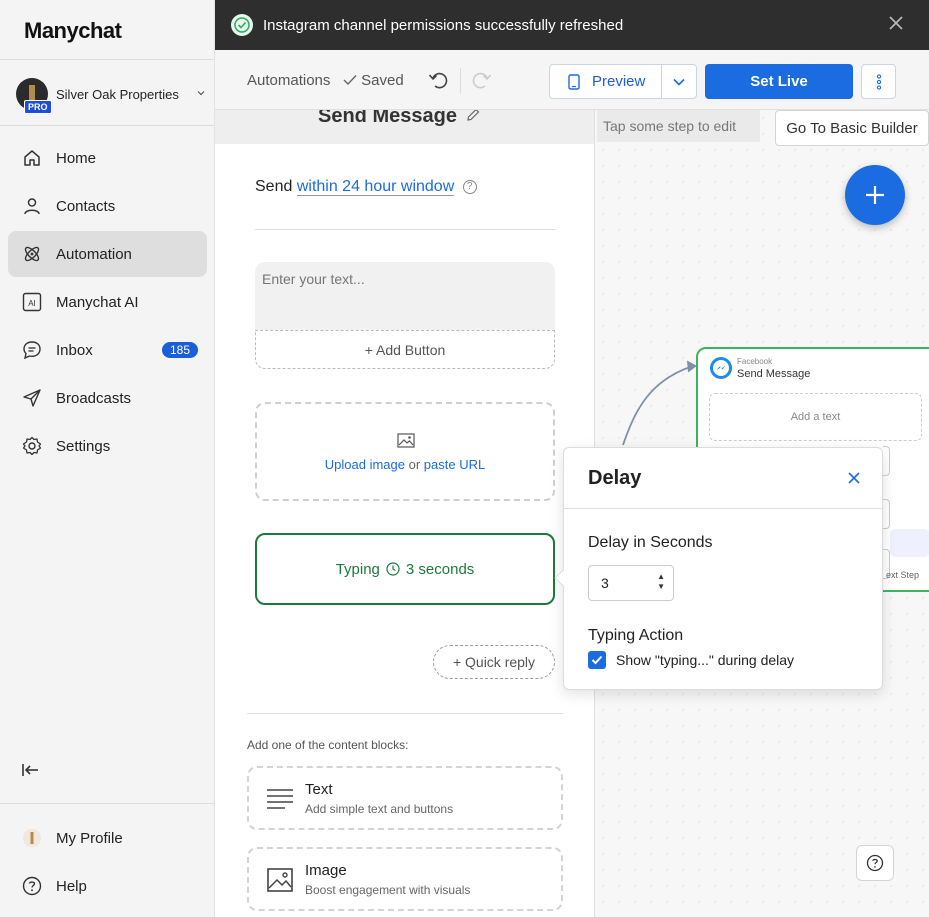 This screenshot has width=929, height=917. I want to click on sidebar-item-inbox: Inbox 185, so click(107, 350).